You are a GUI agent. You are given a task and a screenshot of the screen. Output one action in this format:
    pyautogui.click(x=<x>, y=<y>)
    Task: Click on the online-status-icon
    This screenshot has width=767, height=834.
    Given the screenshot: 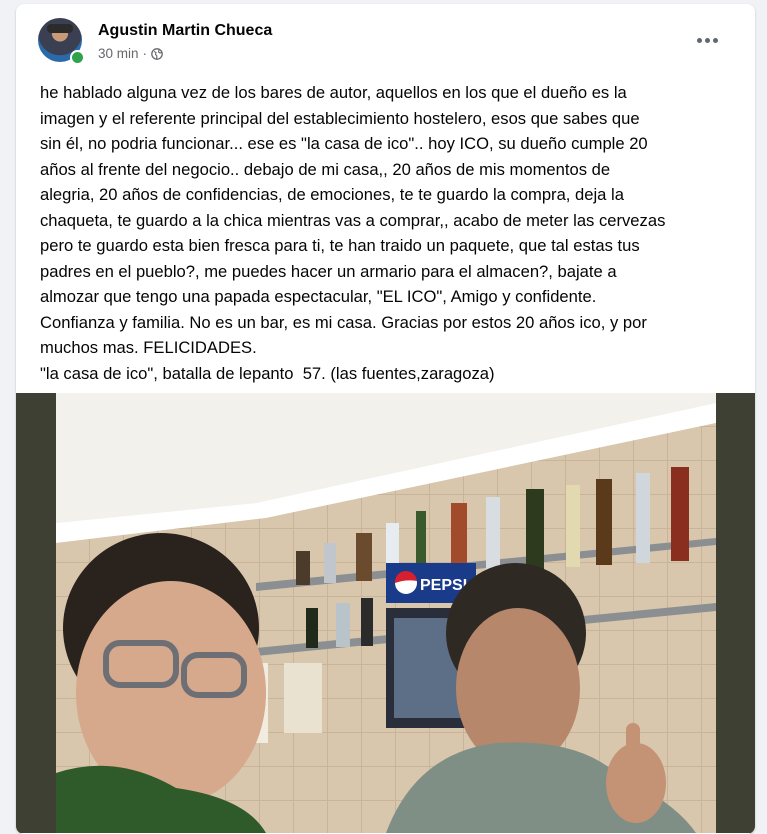 What is the action you would take?
    pyautogui.click(x=77, y=57)
    